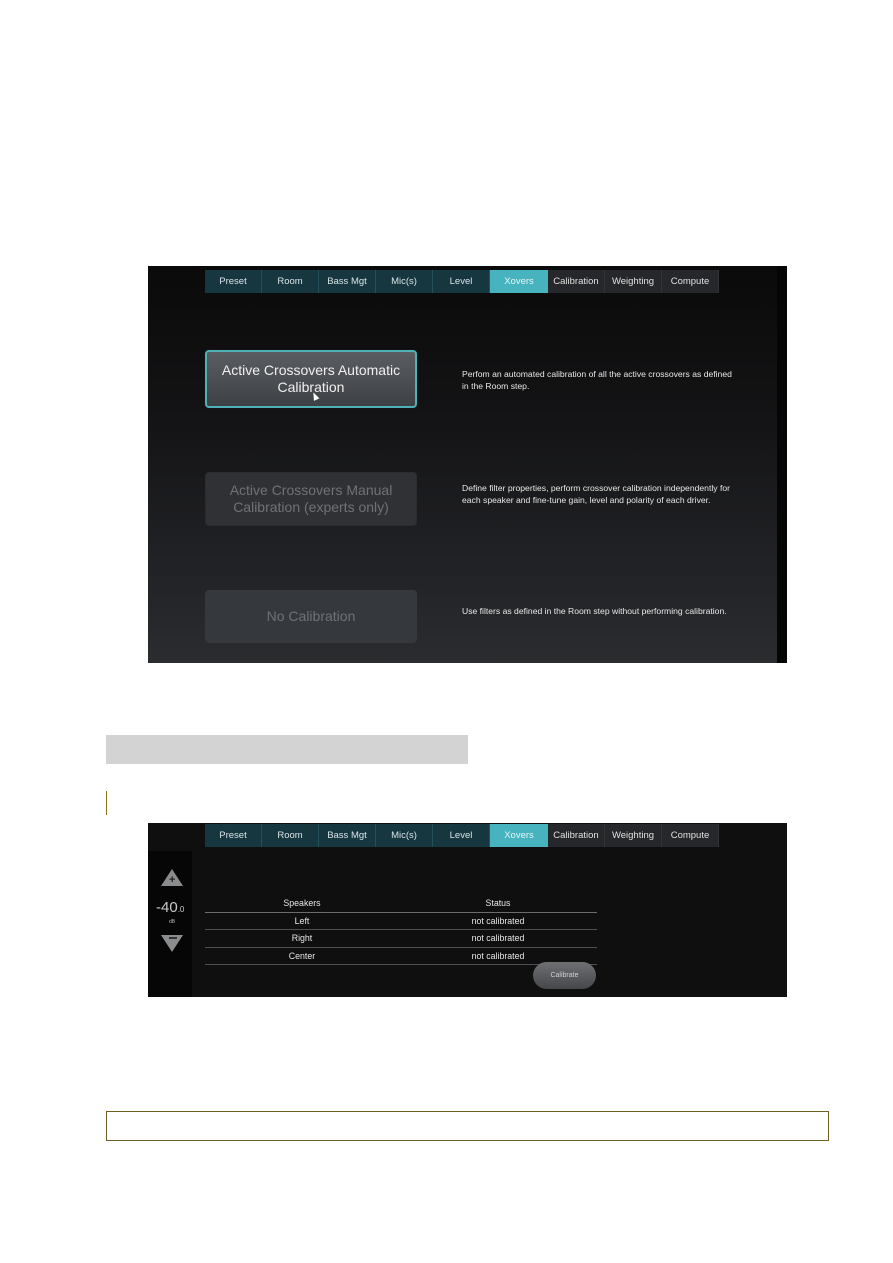 The width and height of the screenshot is (893, 1263). I want to click on automatic-calibration-button: Active Crossovers Automatic Calibration, so click(311, 379).